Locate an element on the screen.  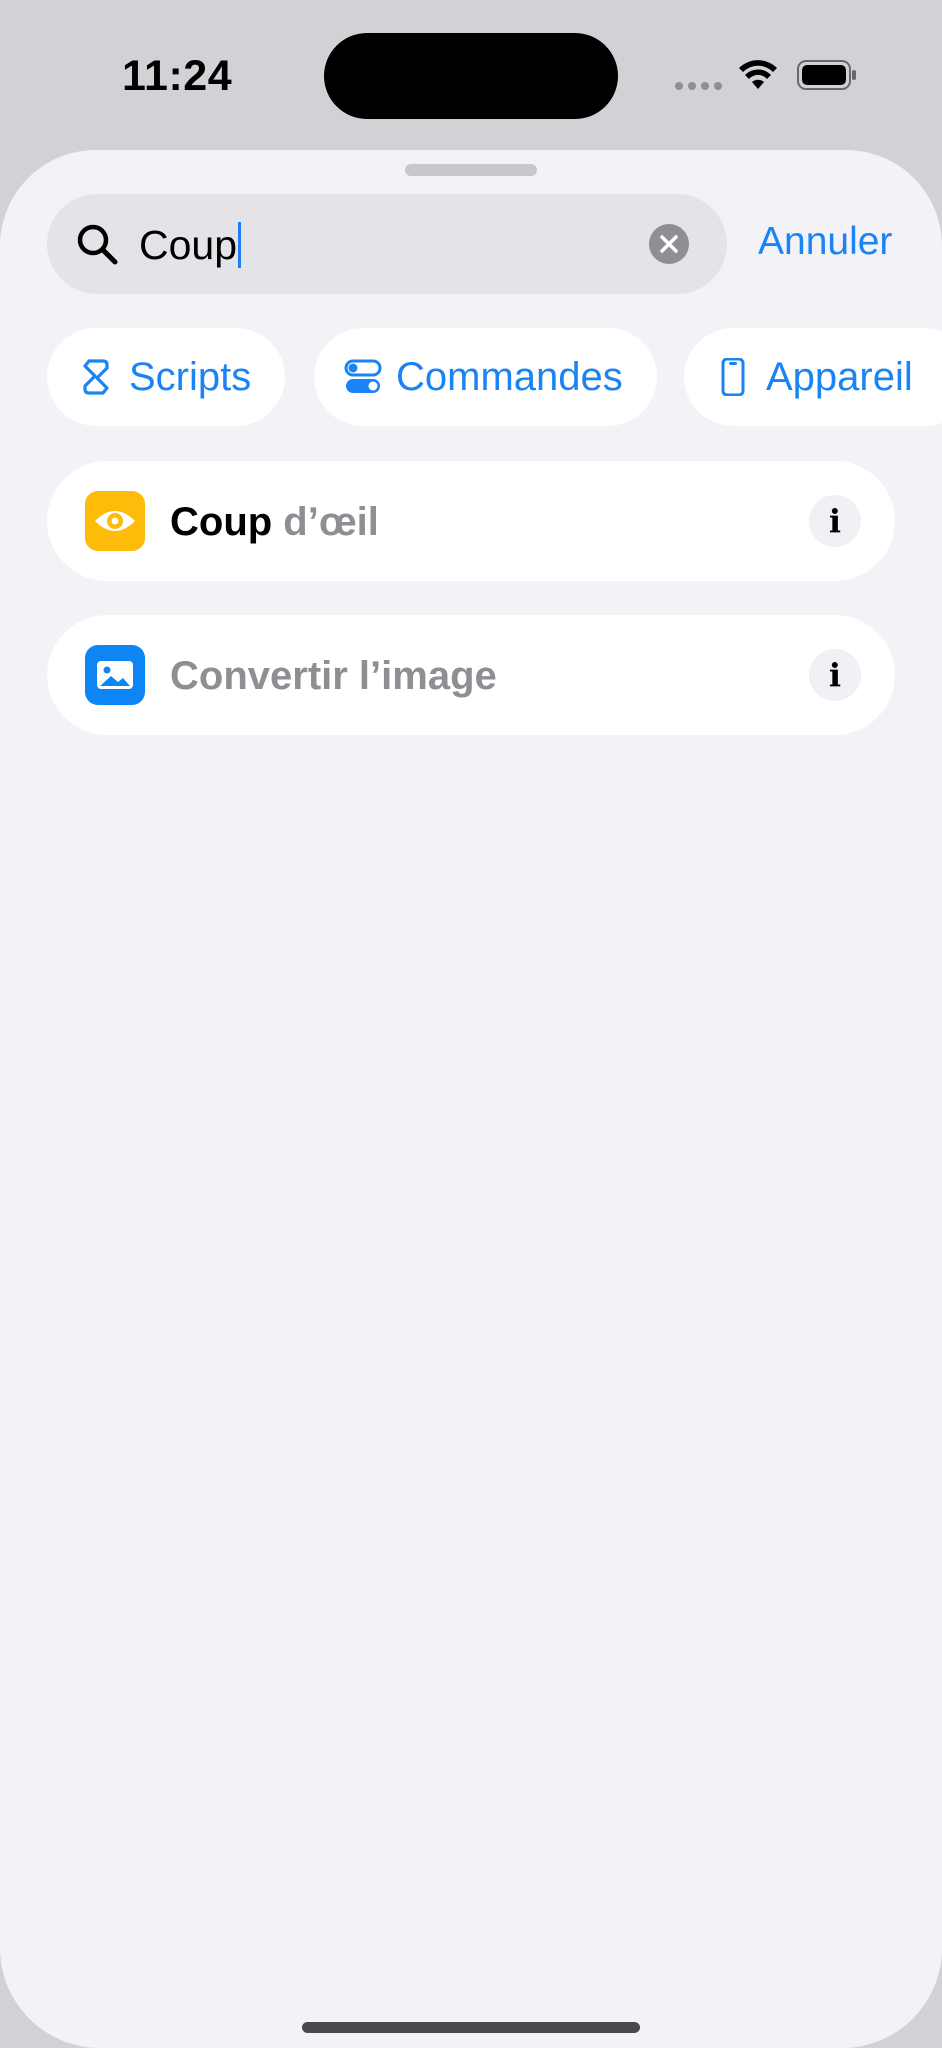
dynamic-island is located at coordinates (471, 76).